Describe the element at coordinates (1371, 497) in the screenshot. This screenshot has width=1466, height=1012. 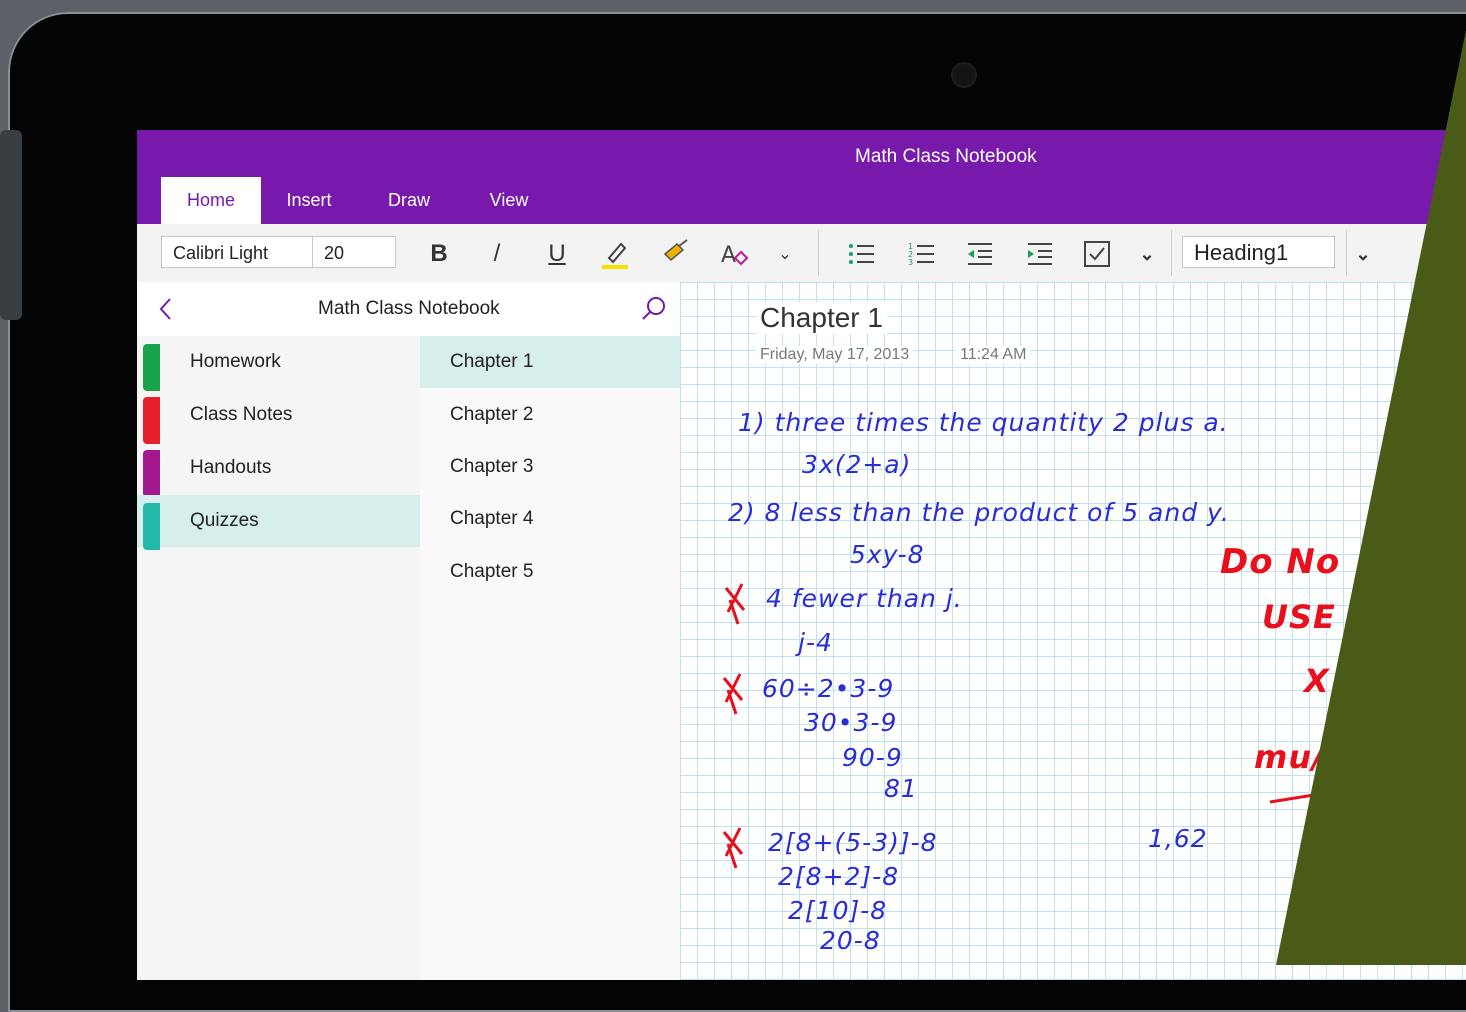
I see `olive-diagonal-shape` at that location.